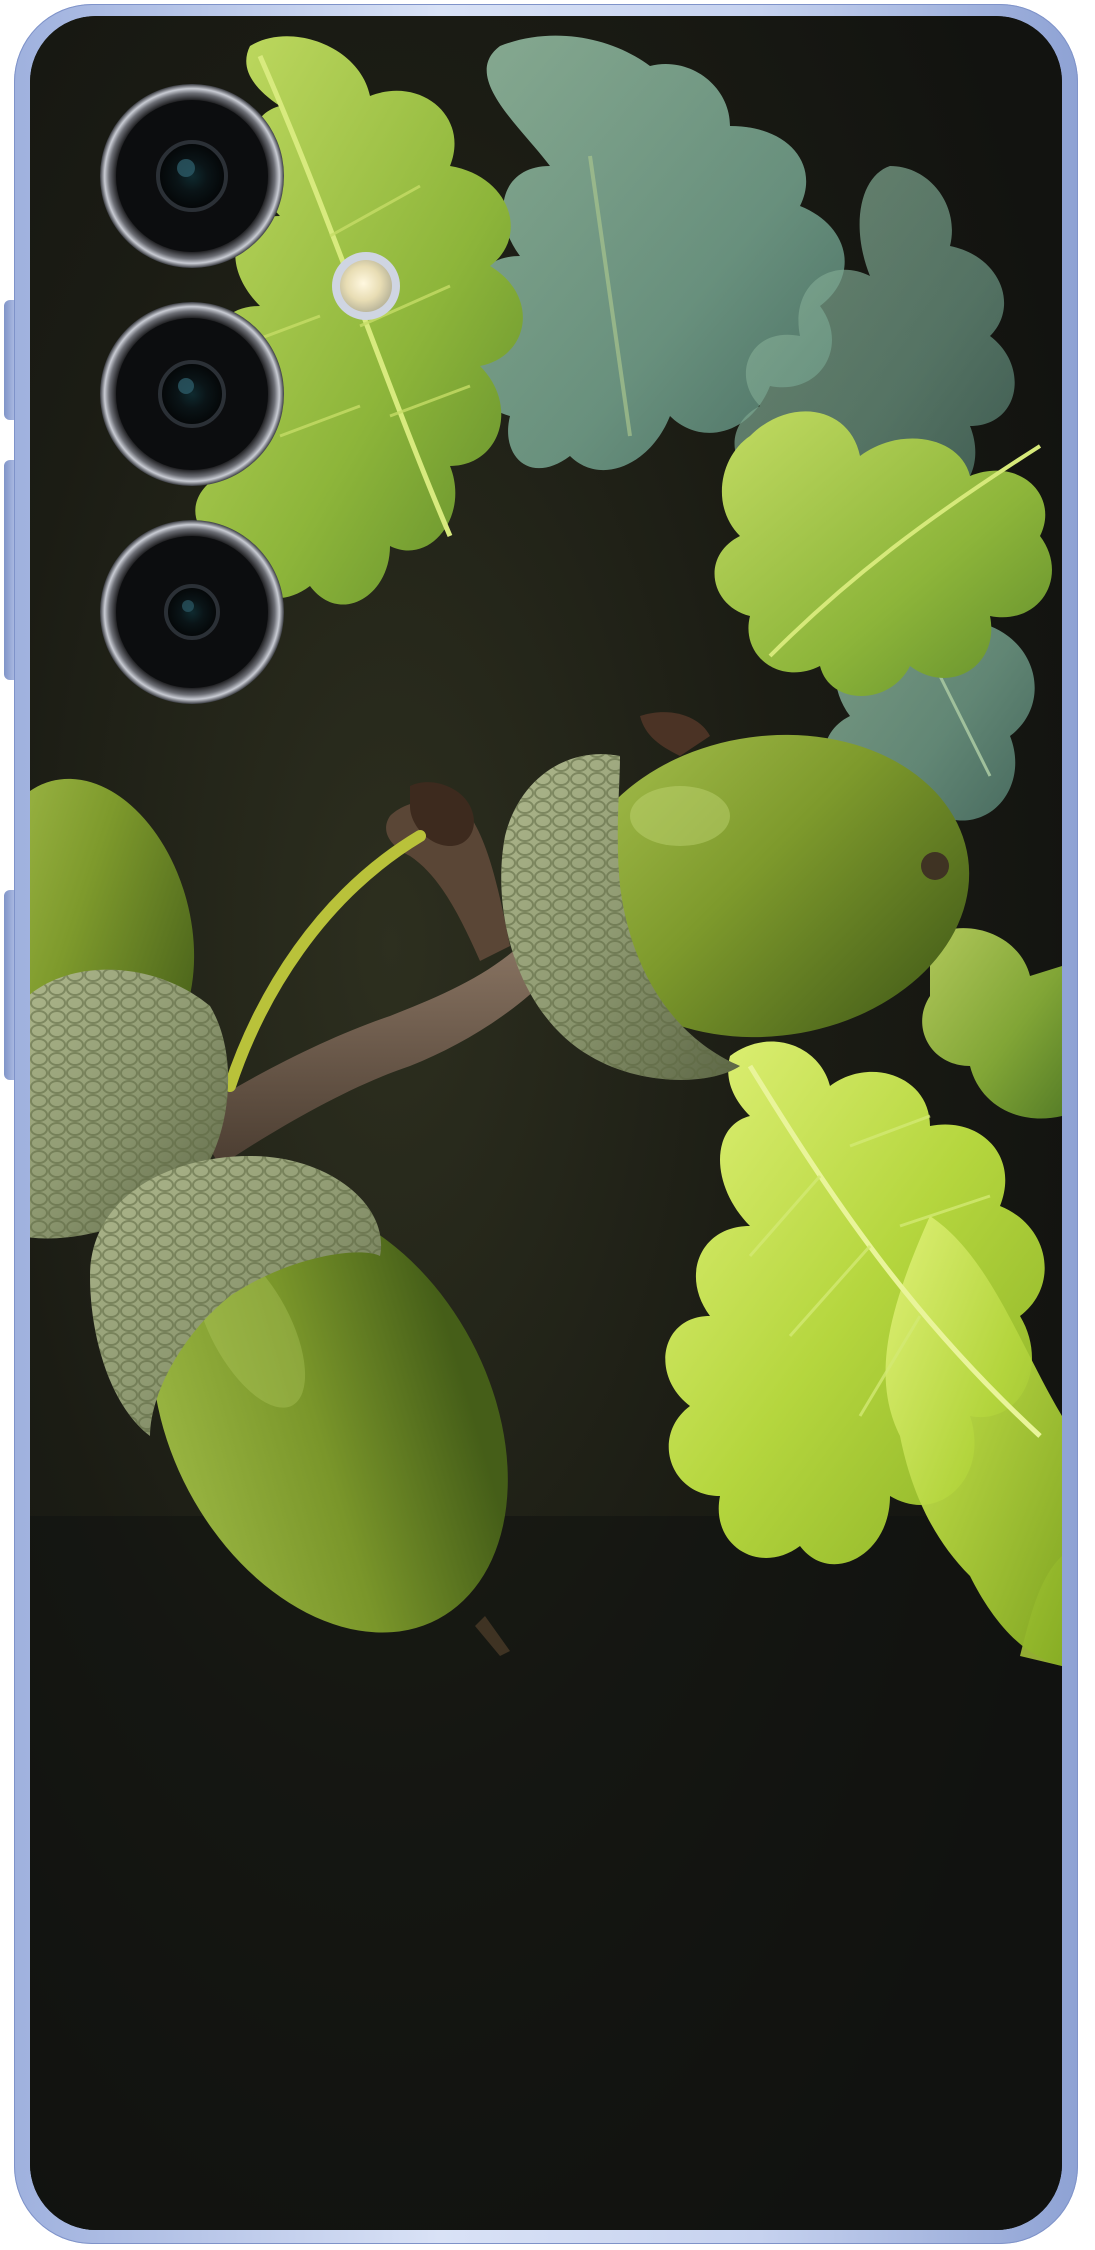 Image resolution: width=1095 pixels, height=2250 pixels. What do you see at coordinates (366, 286) in the screenshot?
I see `camera-flash` at bounding box center [366, 286].